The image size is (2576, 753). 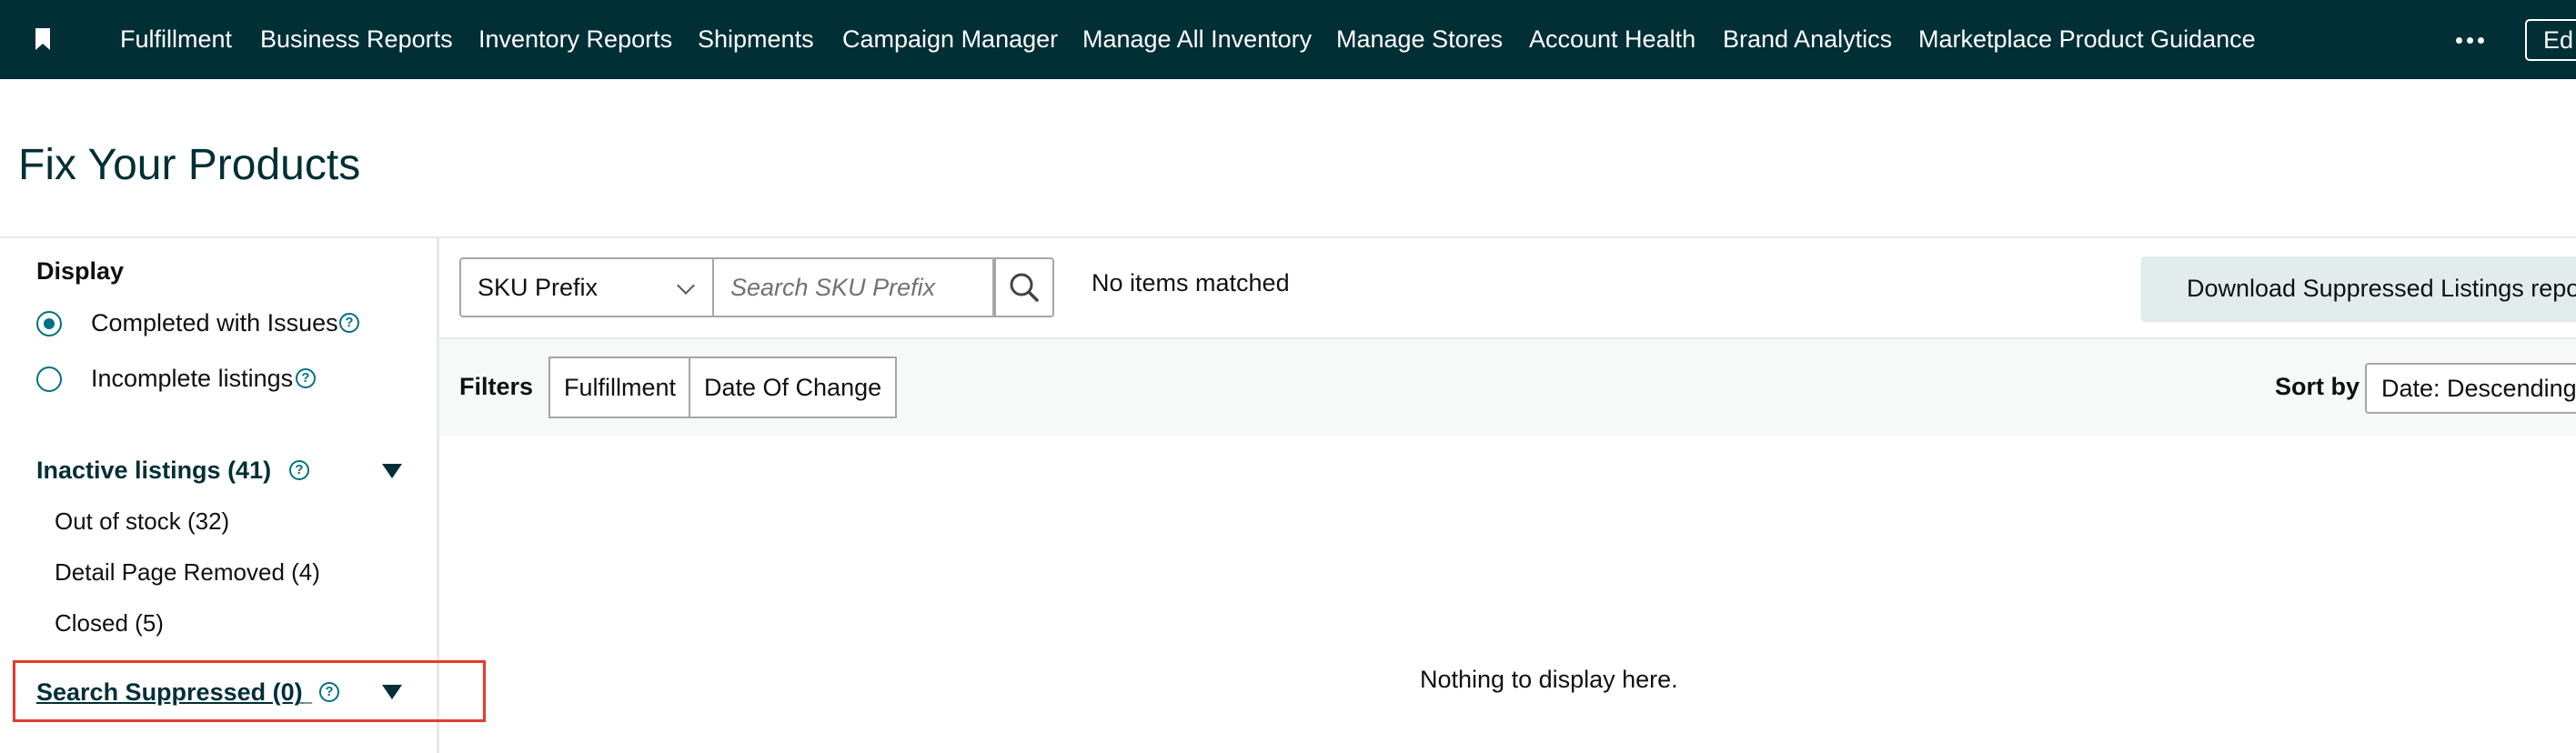 What do you see at coordinates (142, 521) in the screenshot?
I see `sidebar-item-out-of-stock: Out of stock (32)` at bounding box center [142, 521].